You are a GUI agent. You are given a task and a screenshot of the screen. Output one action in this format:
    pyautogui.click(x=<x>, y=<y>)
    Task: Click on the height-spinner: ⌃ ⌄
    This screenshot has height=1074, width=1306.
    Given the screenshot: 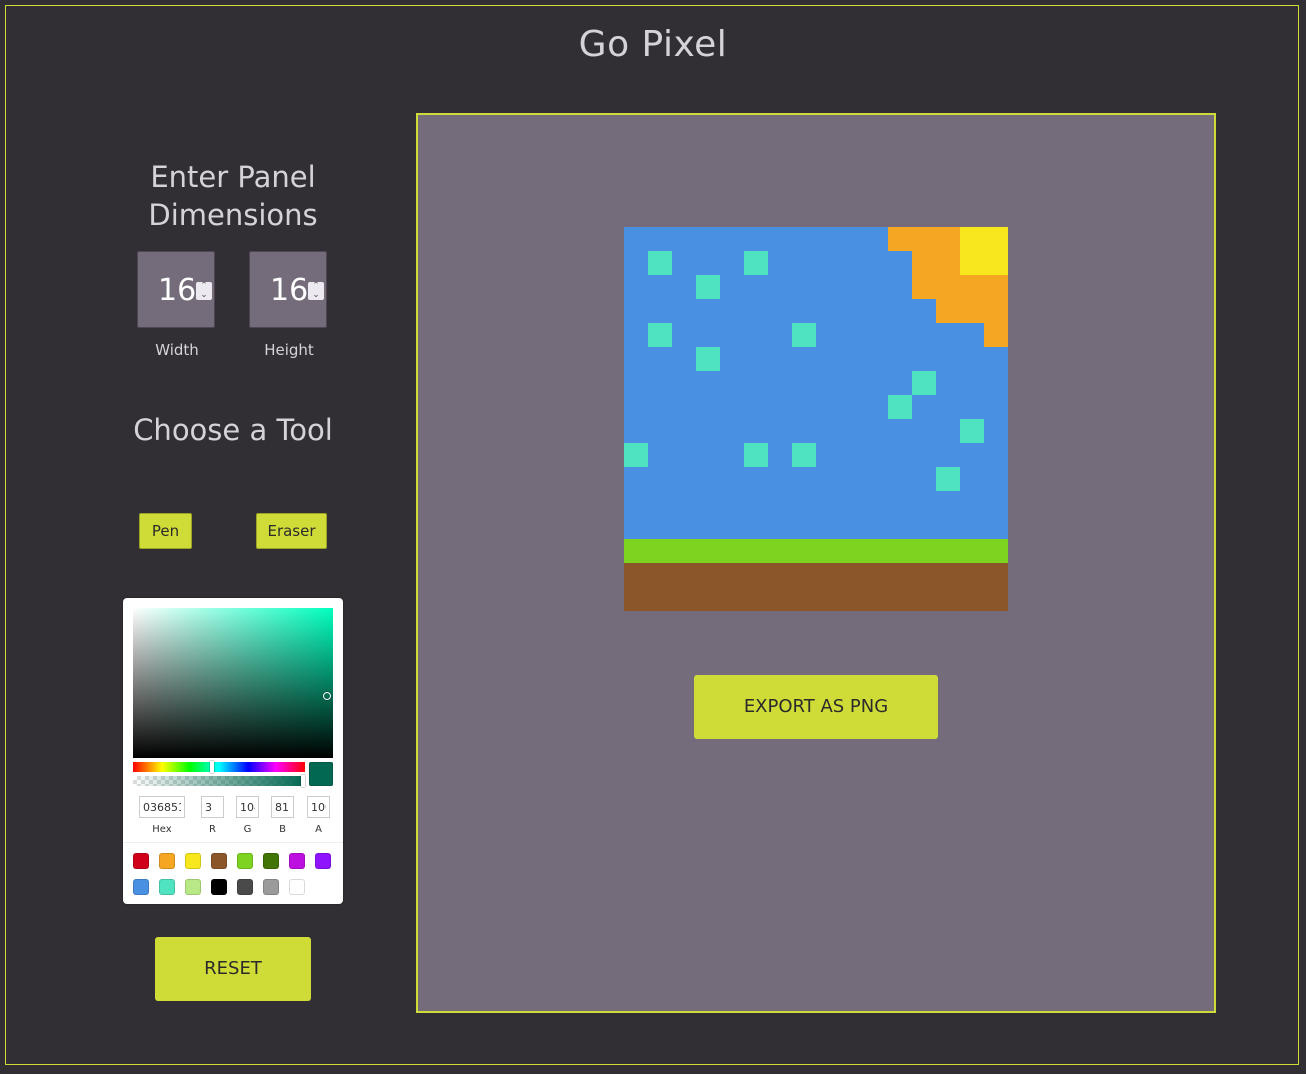 What is the action you would take?
    pyautogui.click(x=316, y=291)
    